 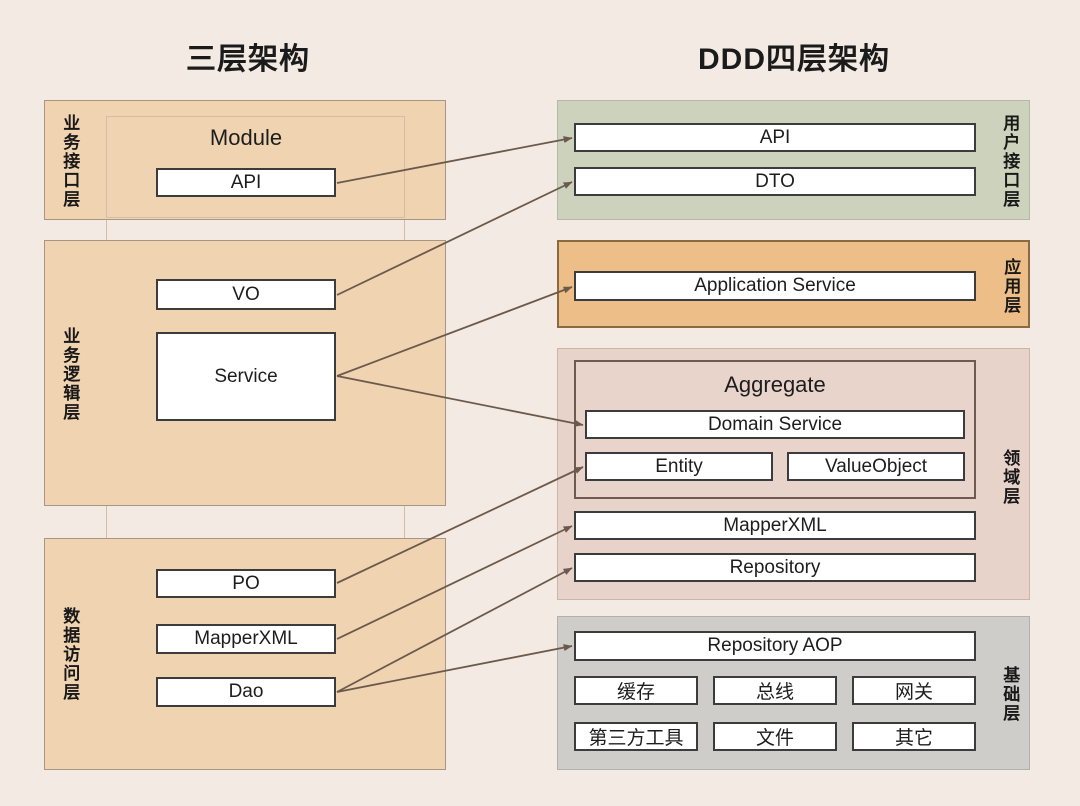 What do you see at coordinates (246, 137) in the screenshot?
I see `module-group-title: Module` at bounding box center [246, 137].